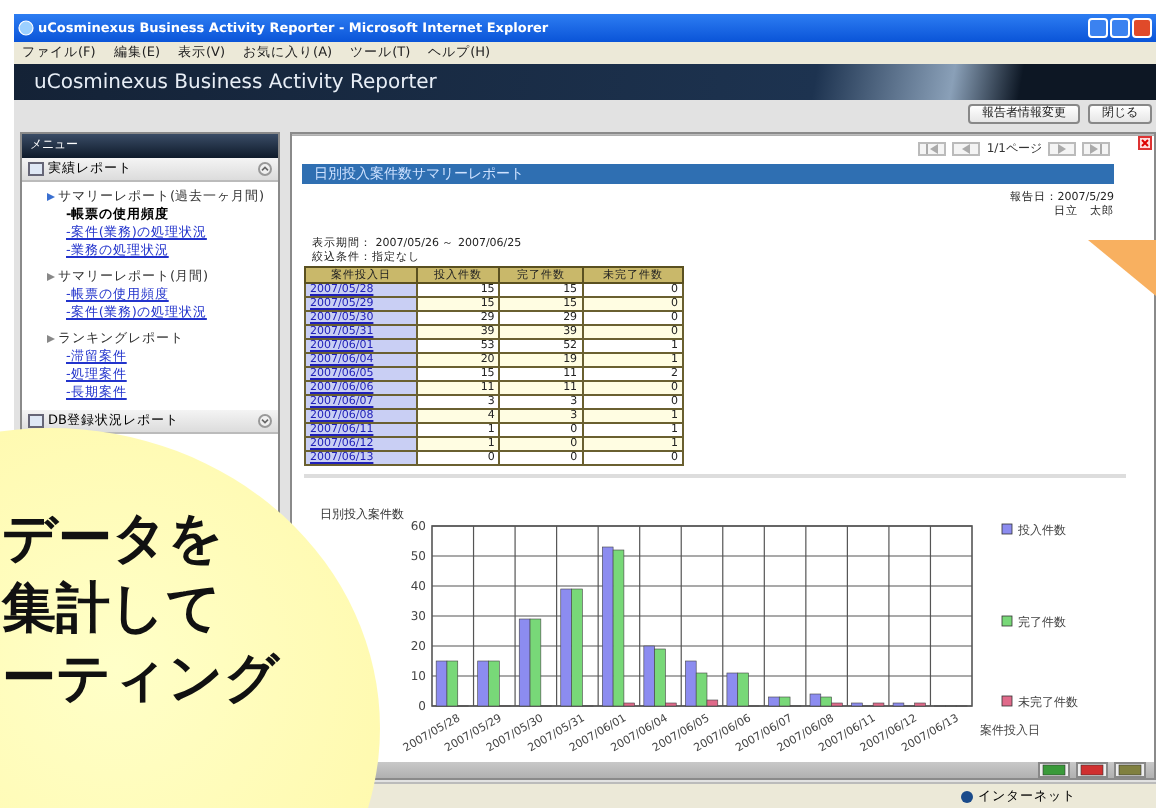 Image resolution: width=1156 pixels, height=808 pixels. I want to click on minimize-button, so click(1098, 28).